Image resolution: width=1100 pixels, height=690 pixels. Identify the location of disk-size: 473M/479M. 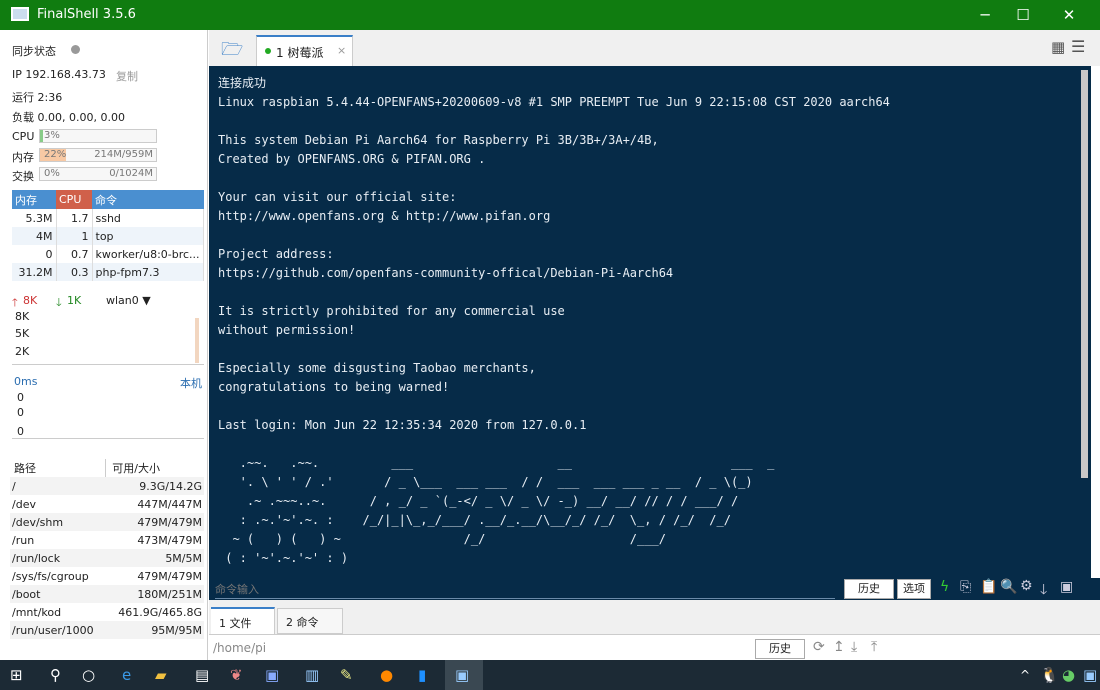
(169, 540).